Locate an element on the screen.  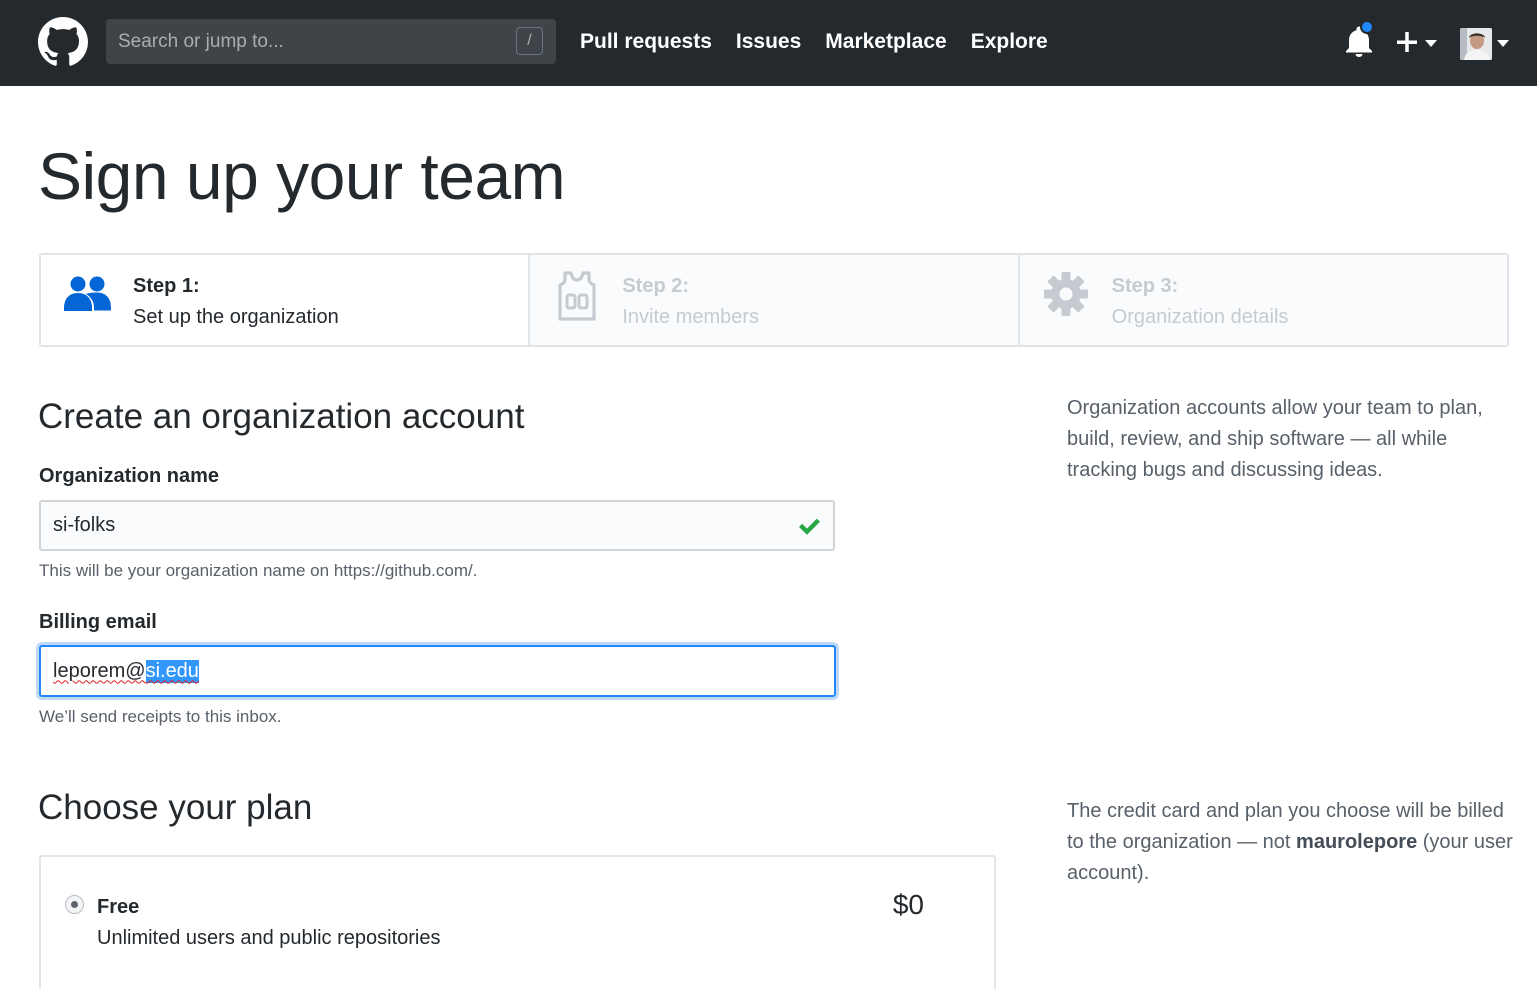
step-2: Step 2: Invite members is located at coordinates (775, 300).